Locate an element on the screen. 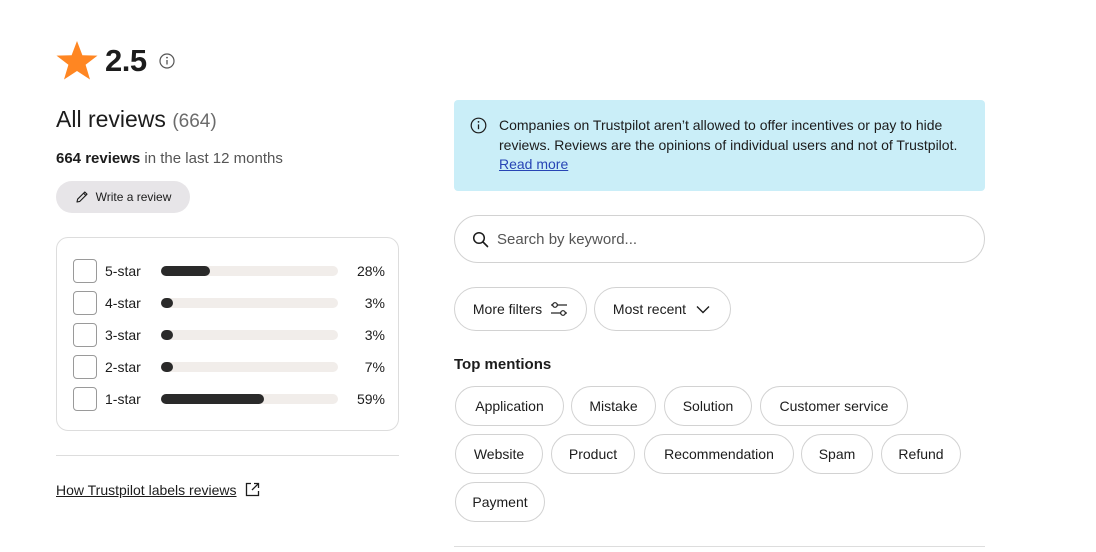  mention-chip: Refund is located at coordinates (921, 454).